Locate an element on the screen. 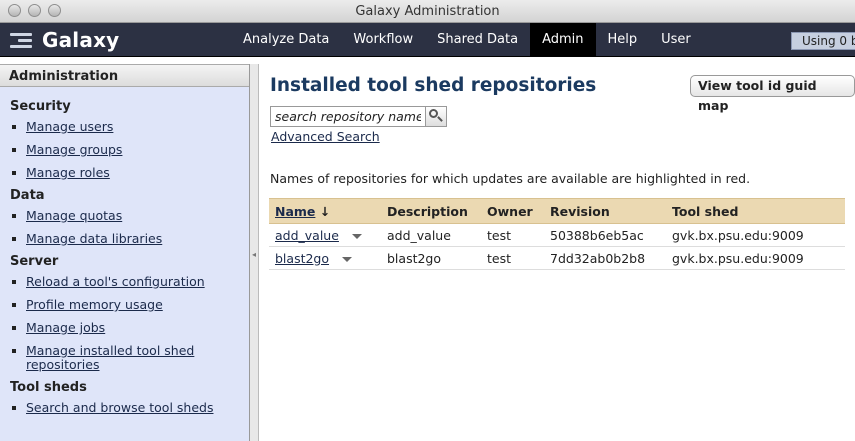 The image size is (855, 441). cell-name: add_value is located at coordinates (325, 235).